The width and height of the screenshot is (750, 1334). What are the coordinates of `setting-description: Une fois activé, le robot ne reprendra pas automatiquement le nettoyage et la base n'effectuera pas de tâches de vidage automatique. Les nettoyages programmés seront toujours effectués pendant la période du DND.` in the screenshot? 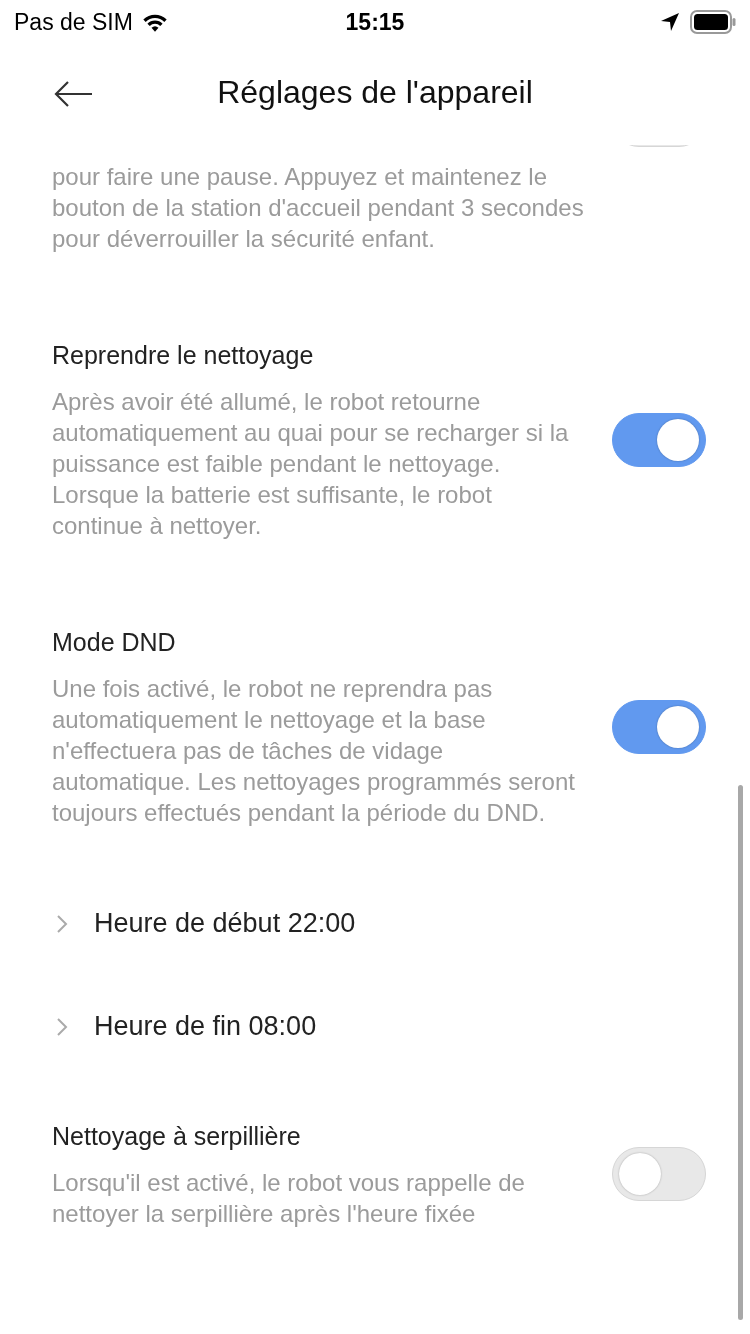 It's located at (314, 751).